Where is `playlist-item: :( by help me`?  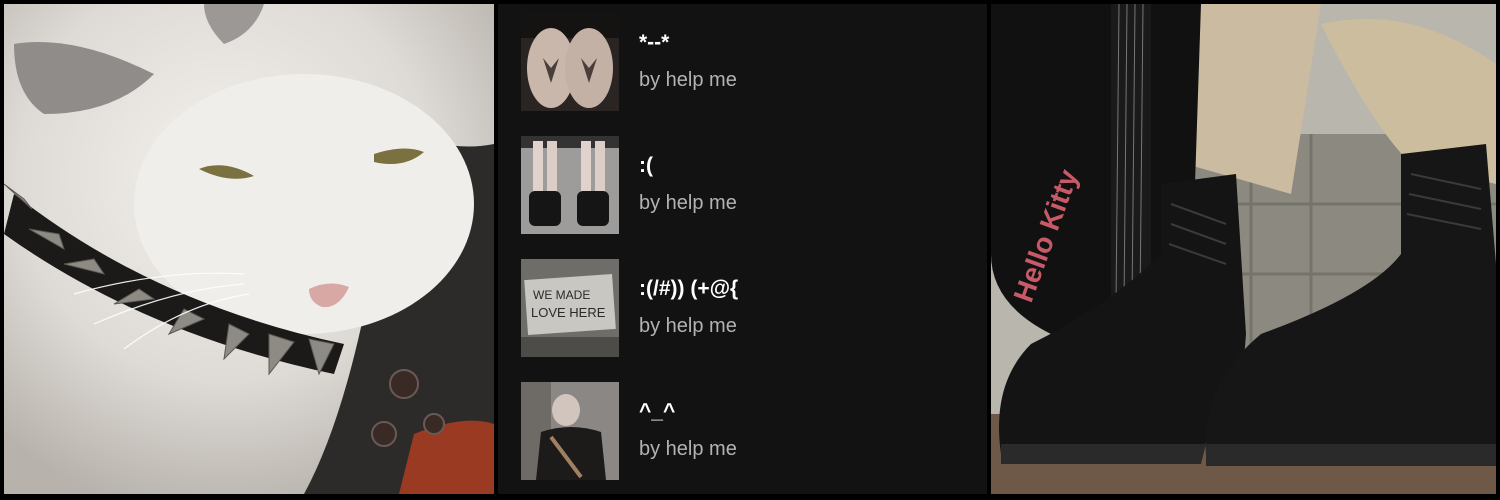
playlist-item: :( by help me is located at coordinates (741, 185).